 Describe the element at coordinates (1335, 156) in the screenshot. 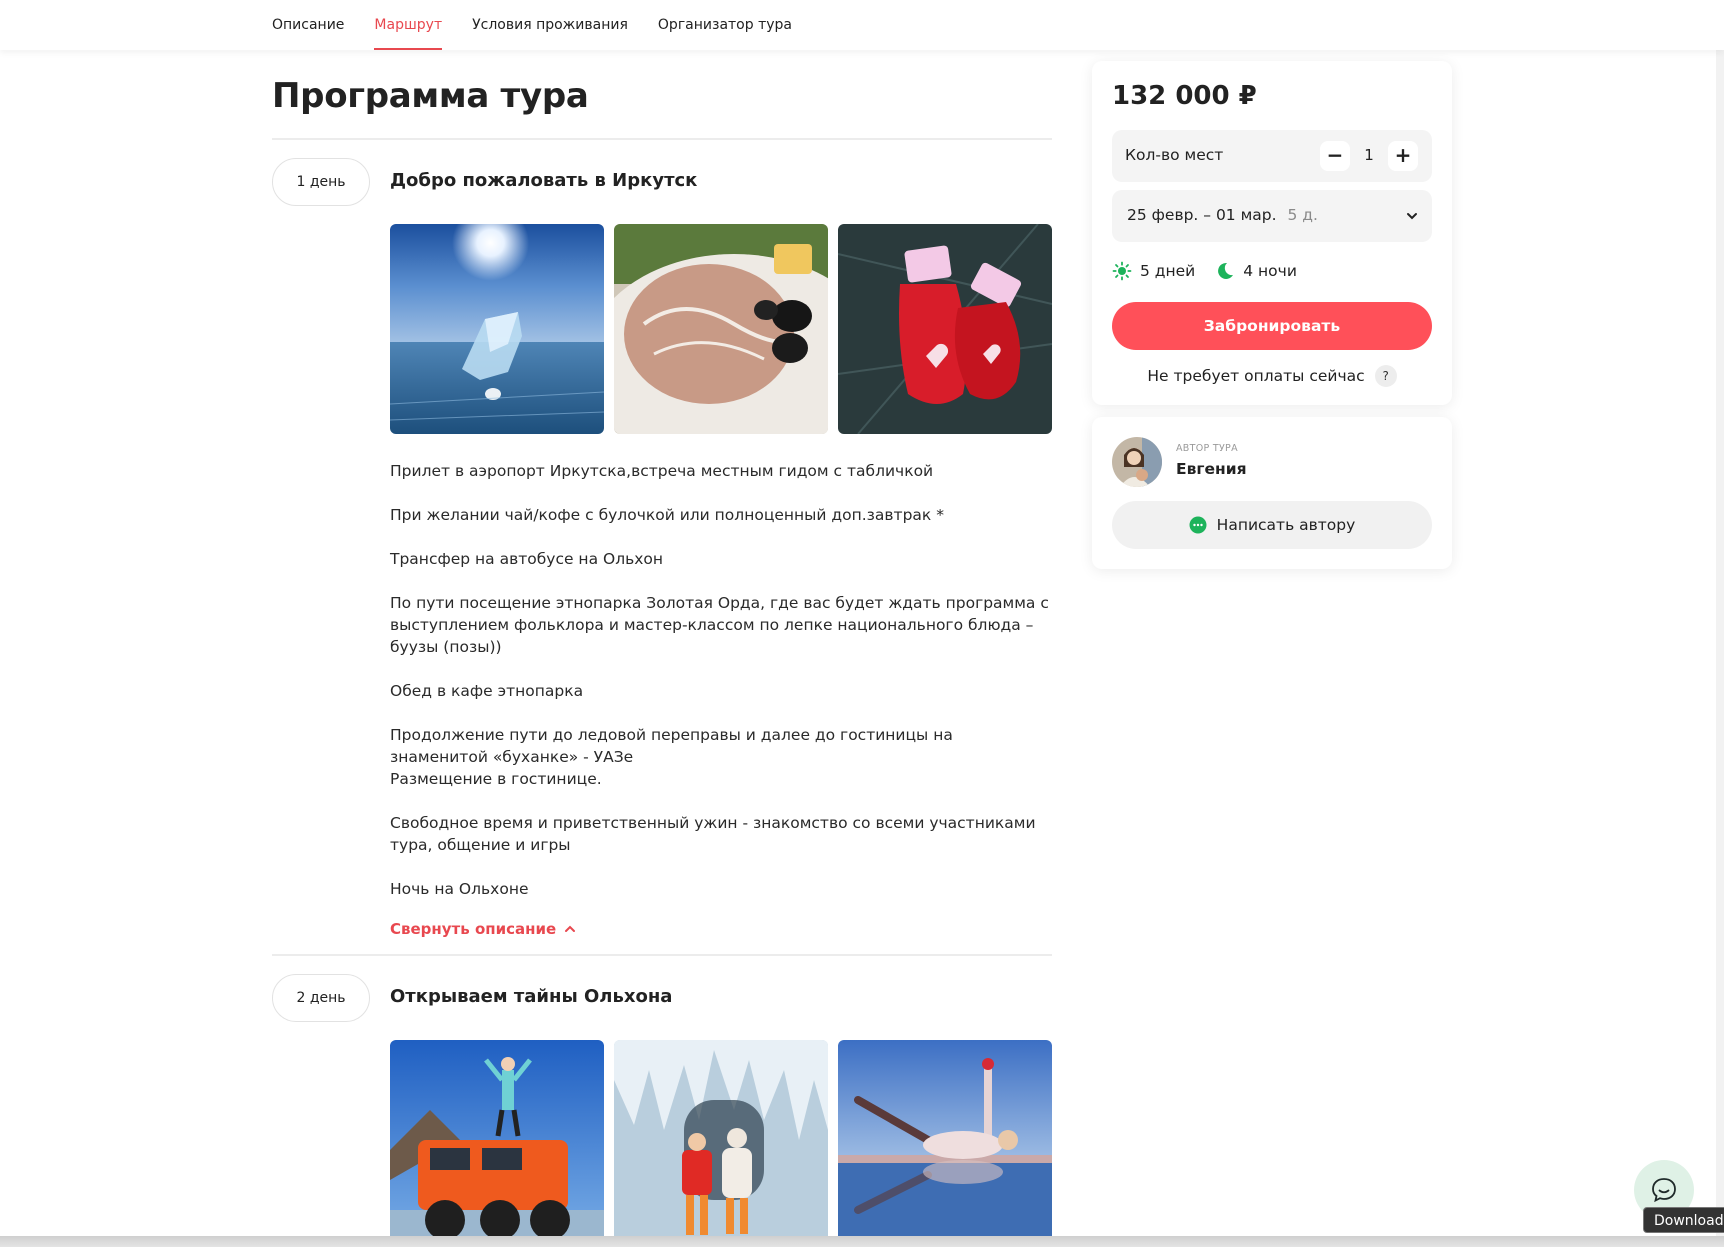

I see `seats-decrement-button: −` at that location.